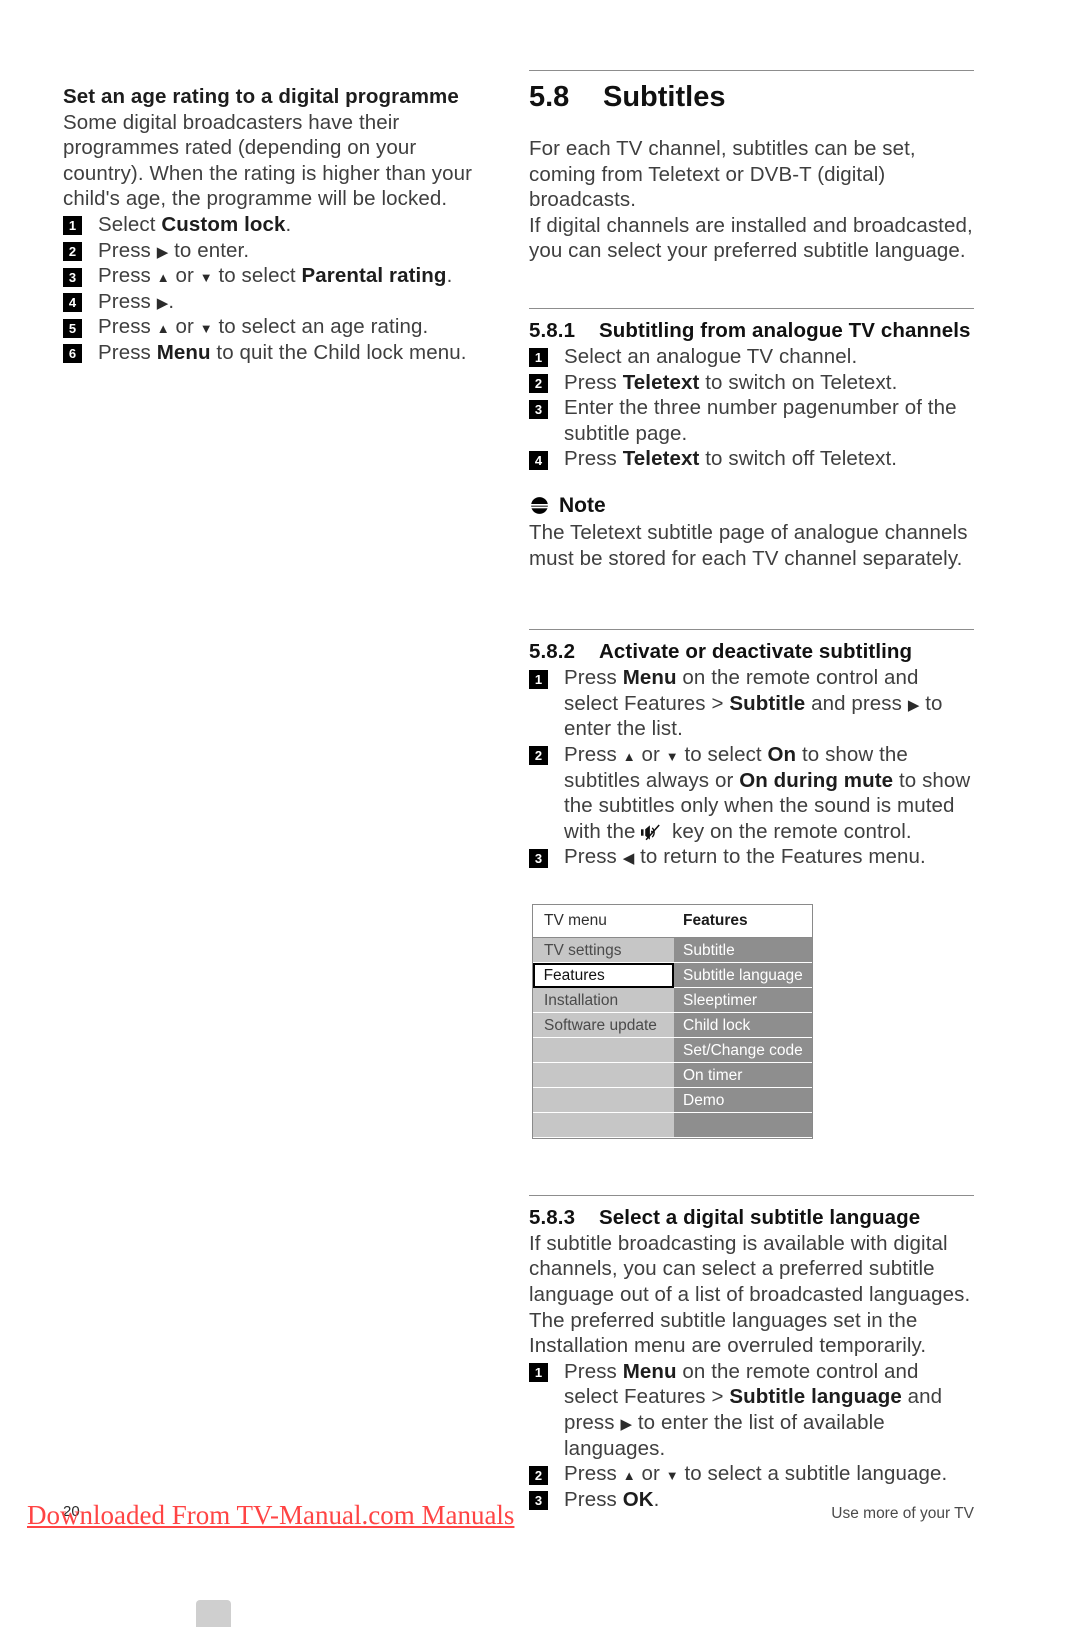 The height and width of the screenshot is (1627, 1080). Describe the element at coordinates (552, 652) in the screenshot. I see `subsection-582-number: 5.8.2` at that location.